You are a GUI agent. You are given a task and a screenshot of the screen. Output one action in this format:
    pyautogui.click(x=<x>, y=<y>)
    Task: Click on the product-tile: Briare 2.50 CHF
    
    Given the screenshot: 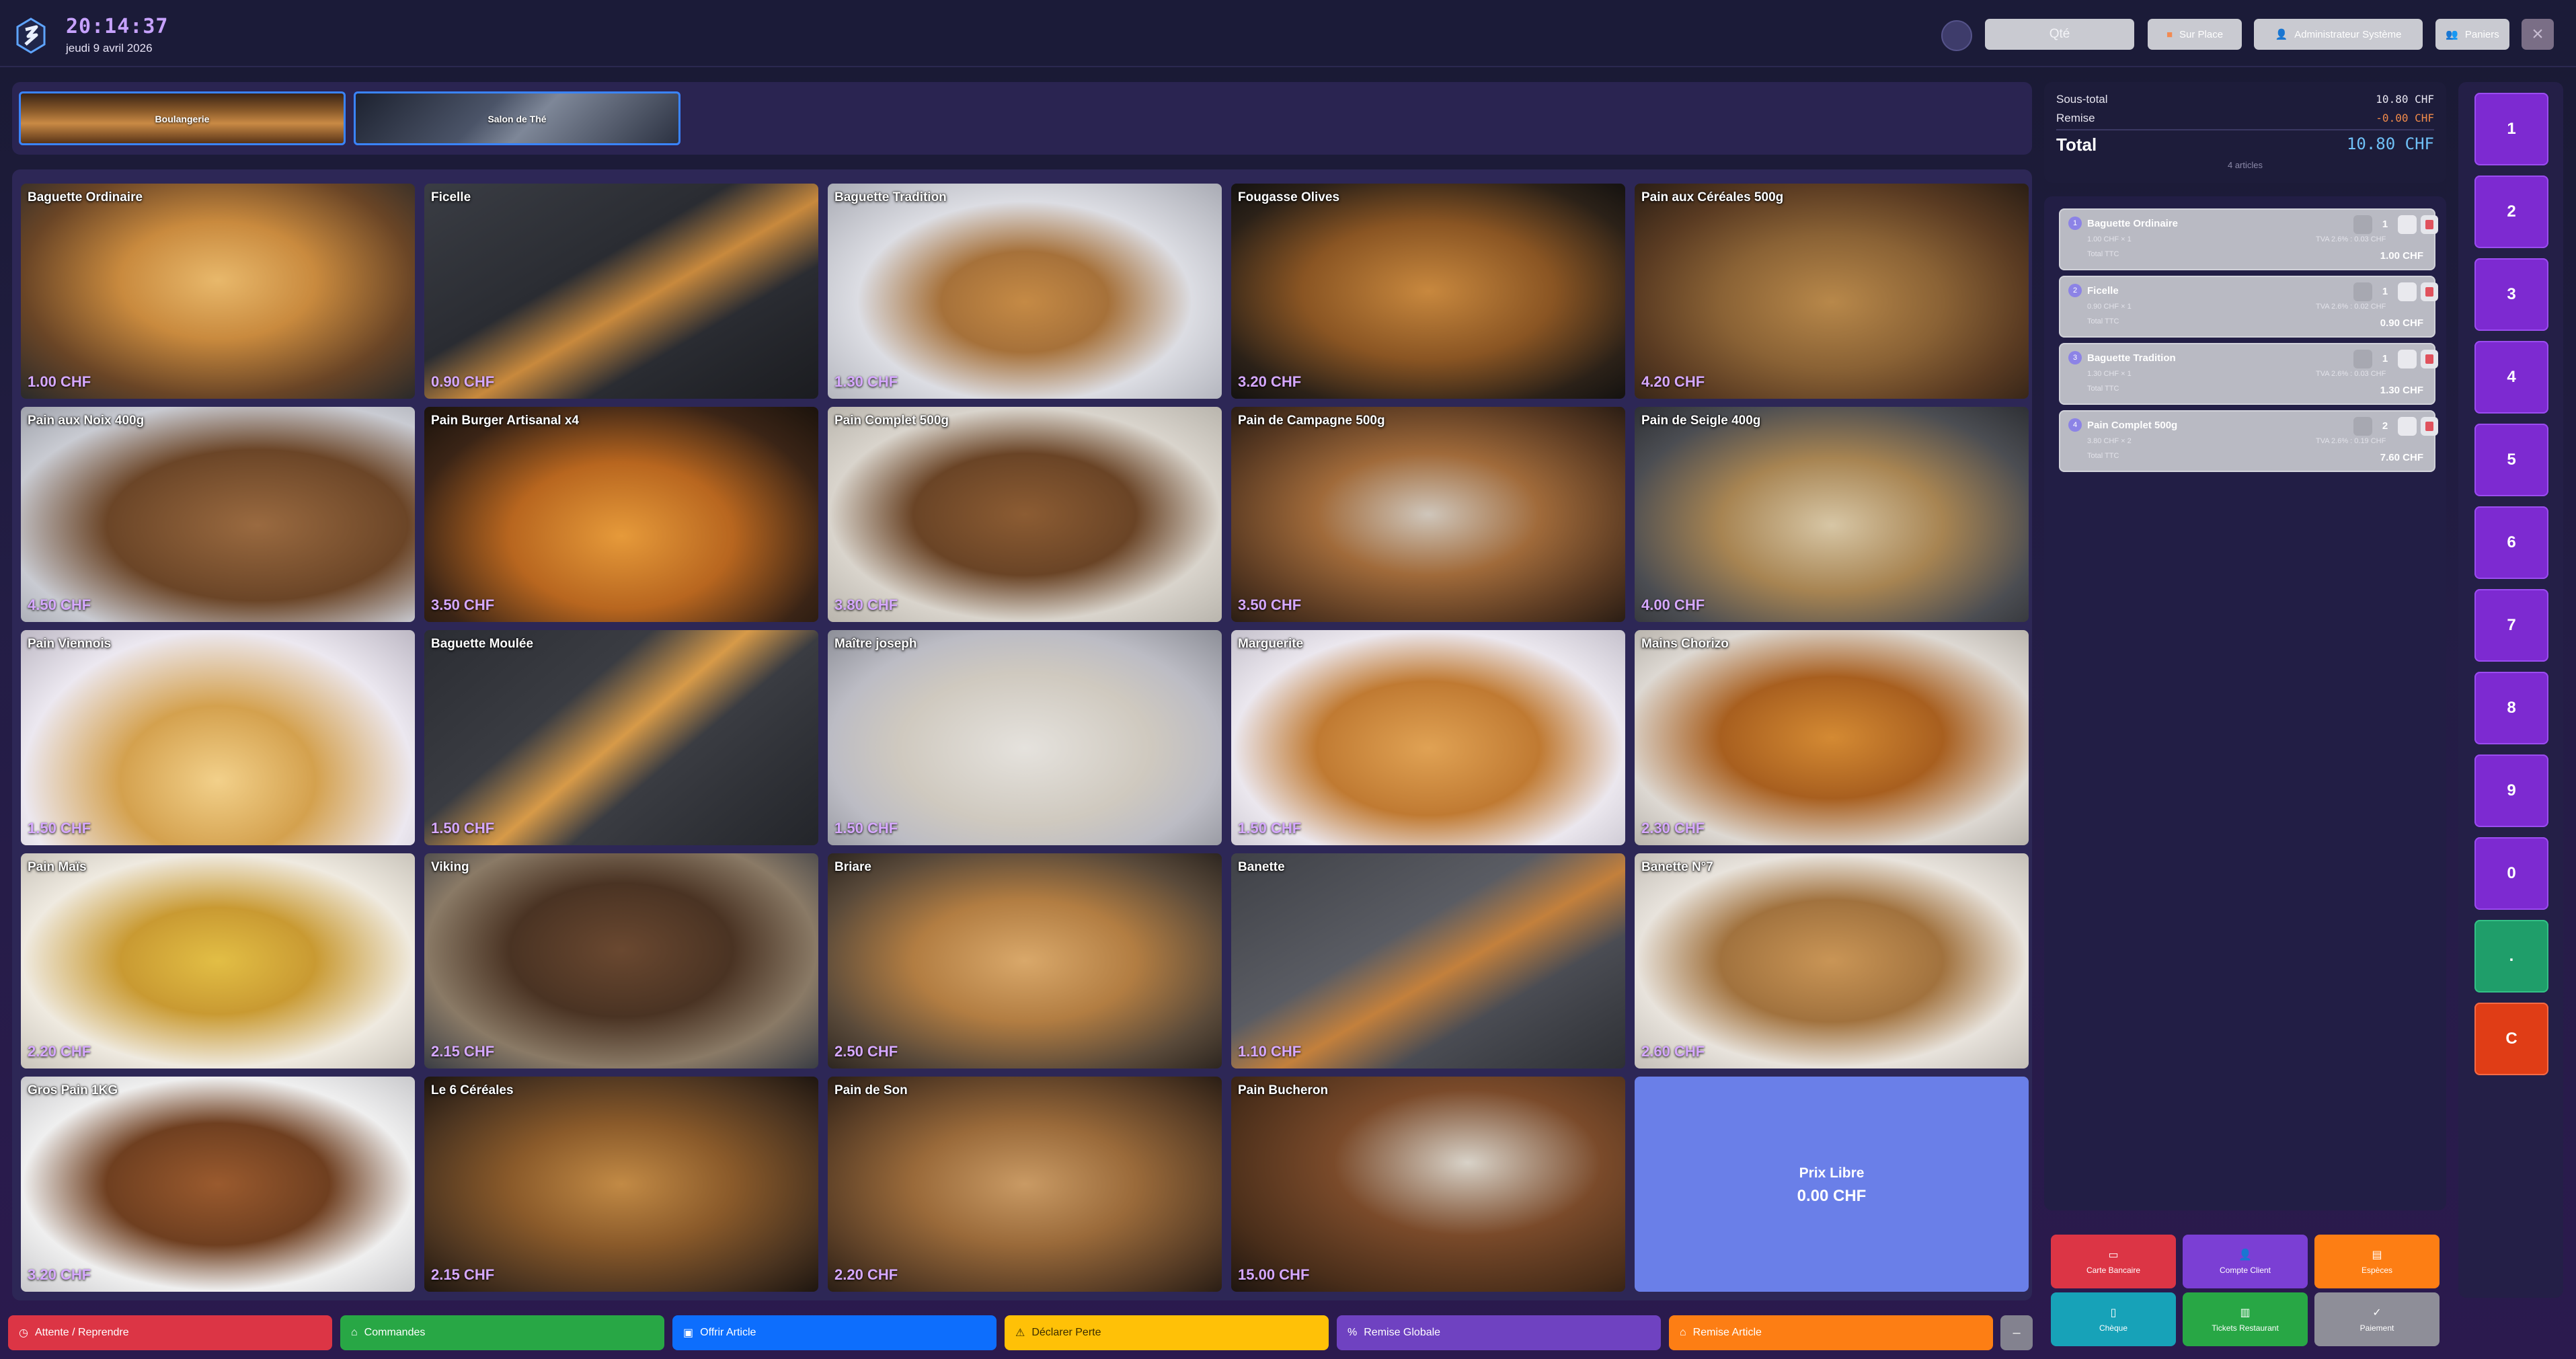 What is the action you would take?
    pyautogui.click(x=1025, y=961)
    